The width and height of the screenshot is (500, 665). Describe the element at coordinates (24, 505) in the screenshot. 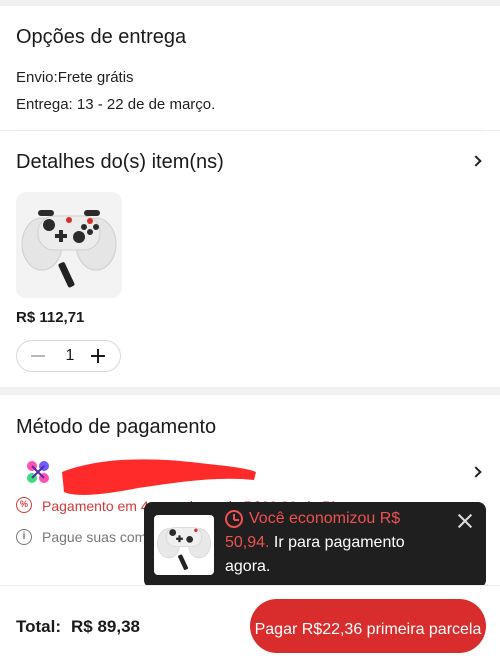

I see `percent-icon: %` at that location.